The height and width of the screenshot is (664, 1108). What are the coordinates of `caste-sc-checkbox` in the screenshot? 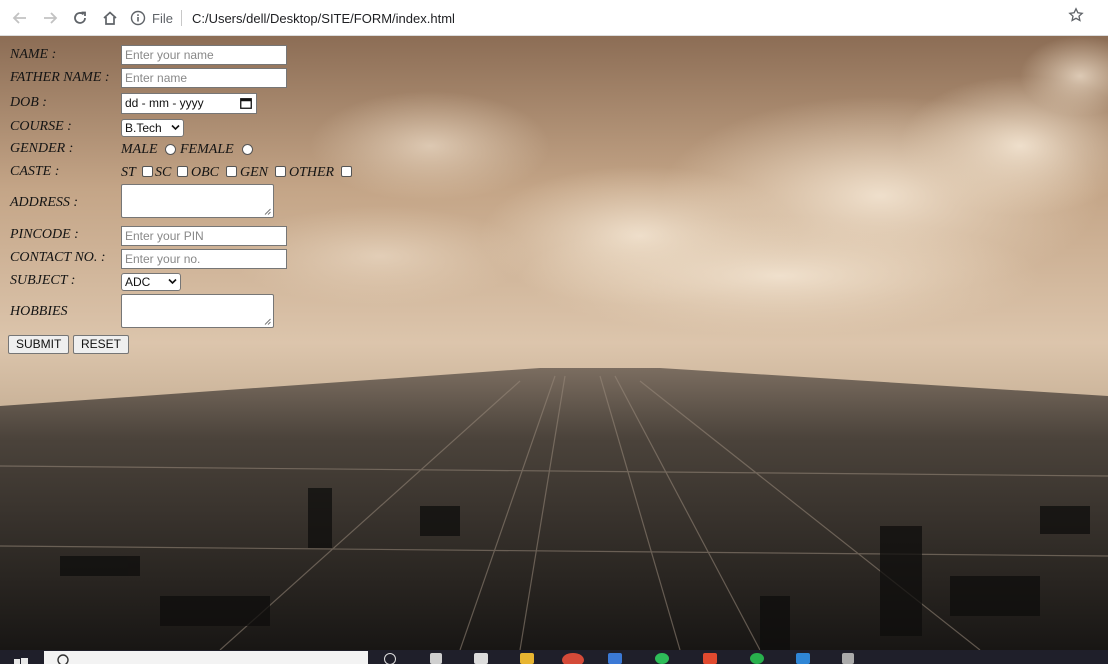 It's located at (182, 171).